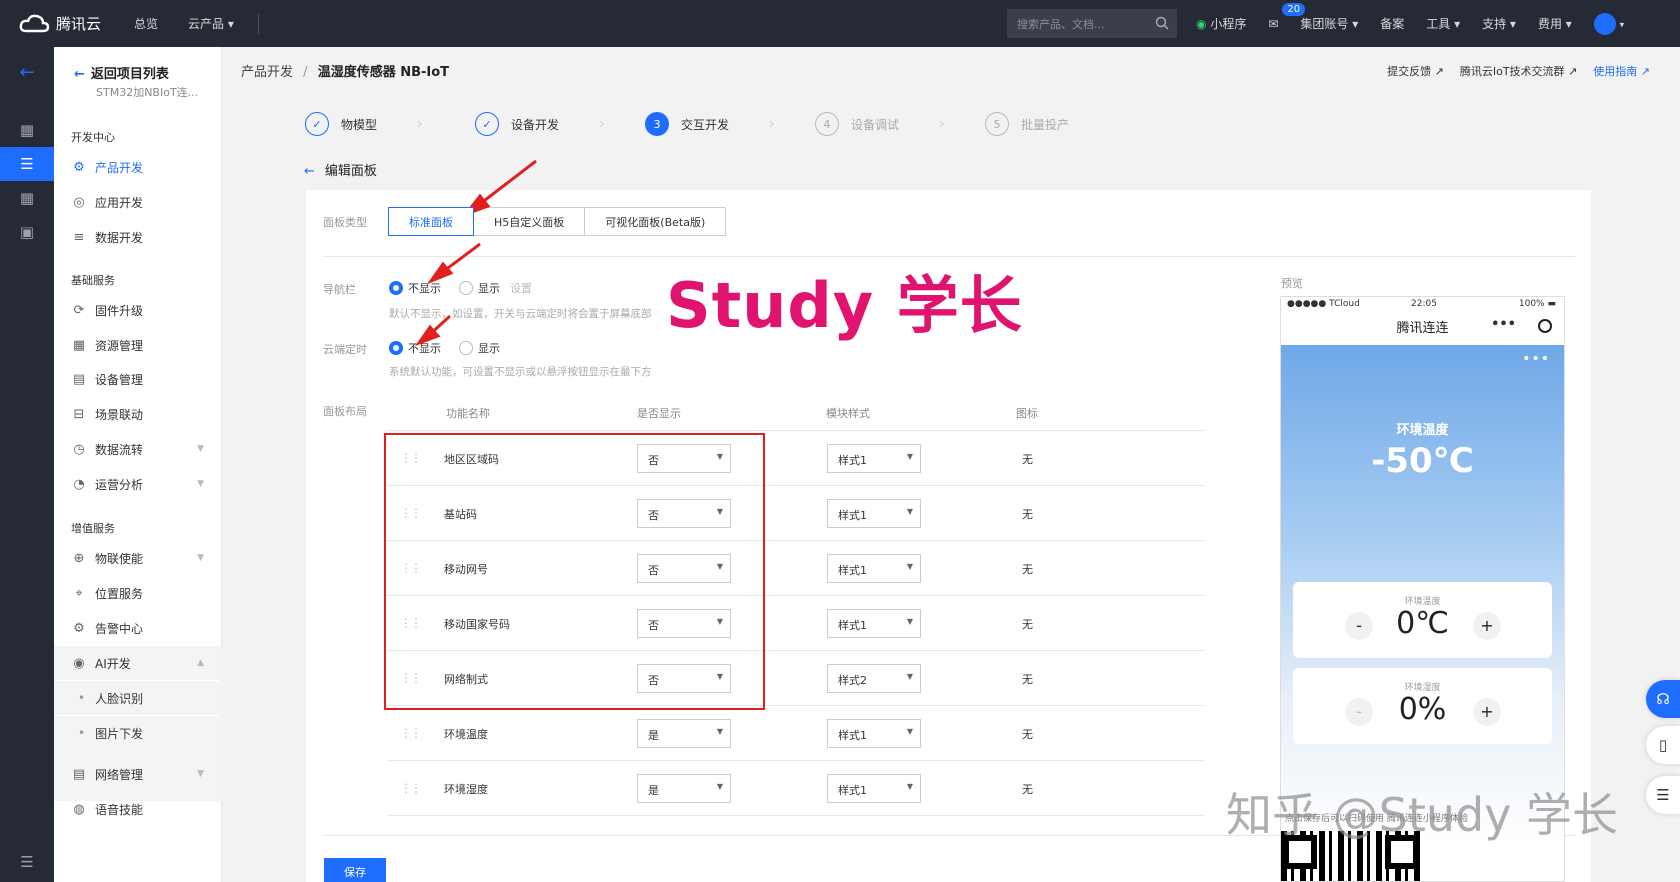 The width and height of the screenshot is (1680, 882). What do you see at coordinates (874, 678) in the screenshot?
I see `style-select: 样式2 ▼` at bounding box center [874, 678].